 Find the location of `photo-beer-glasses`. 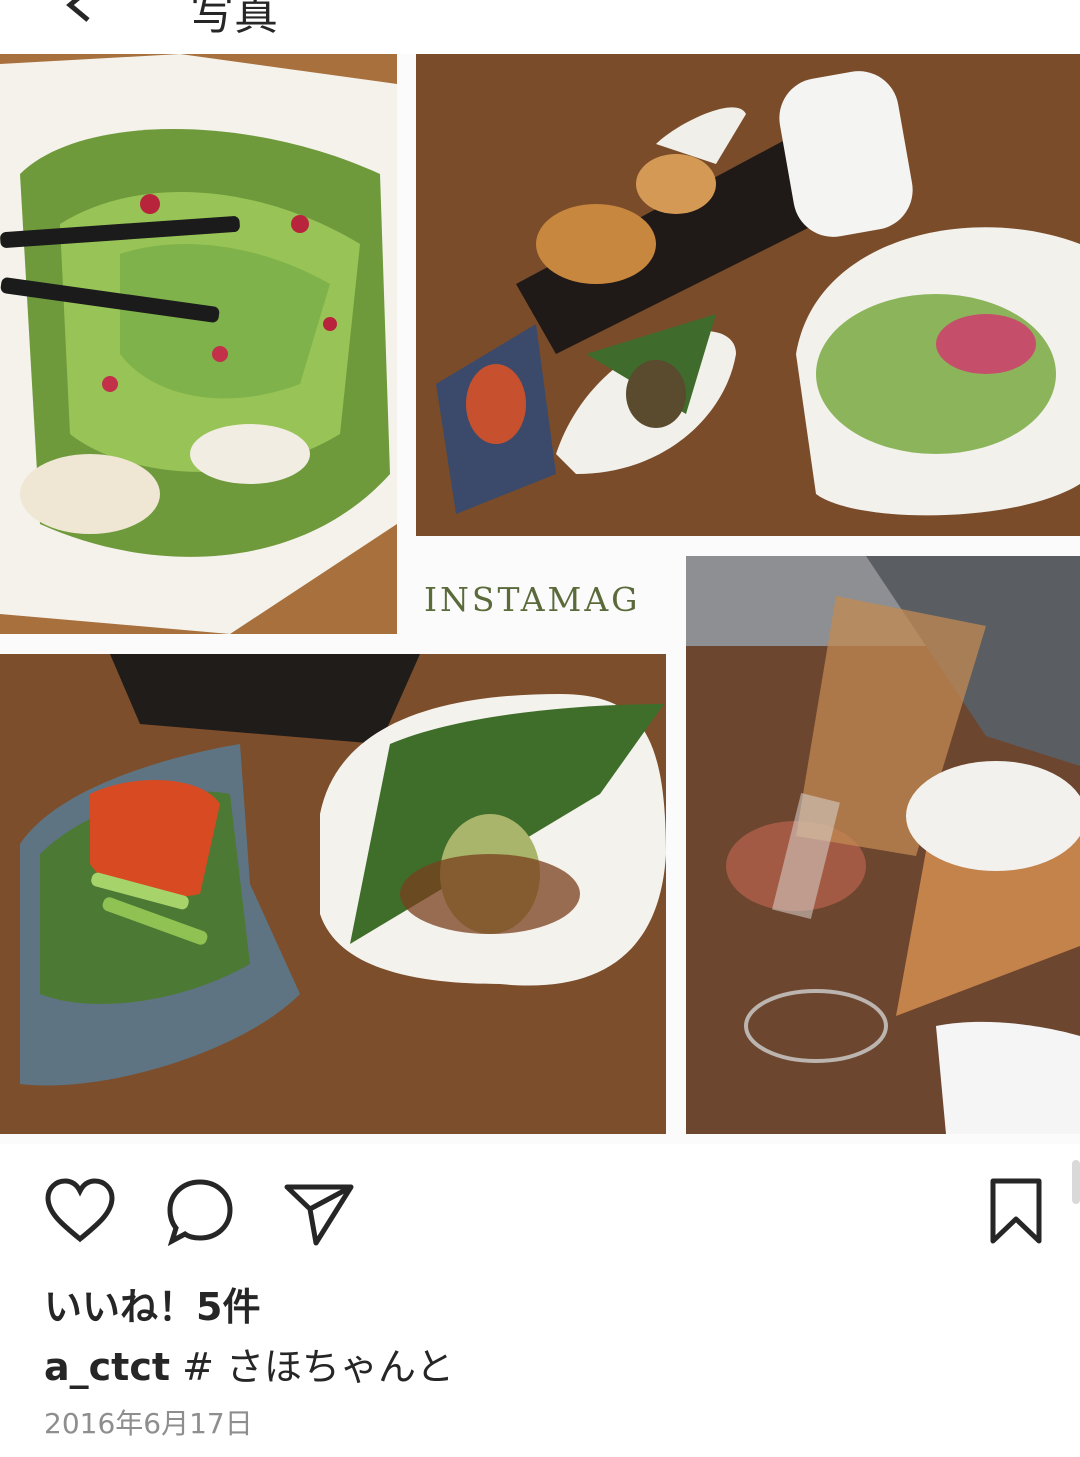

photo-beer-glasses is located at coordinates (883, 845).